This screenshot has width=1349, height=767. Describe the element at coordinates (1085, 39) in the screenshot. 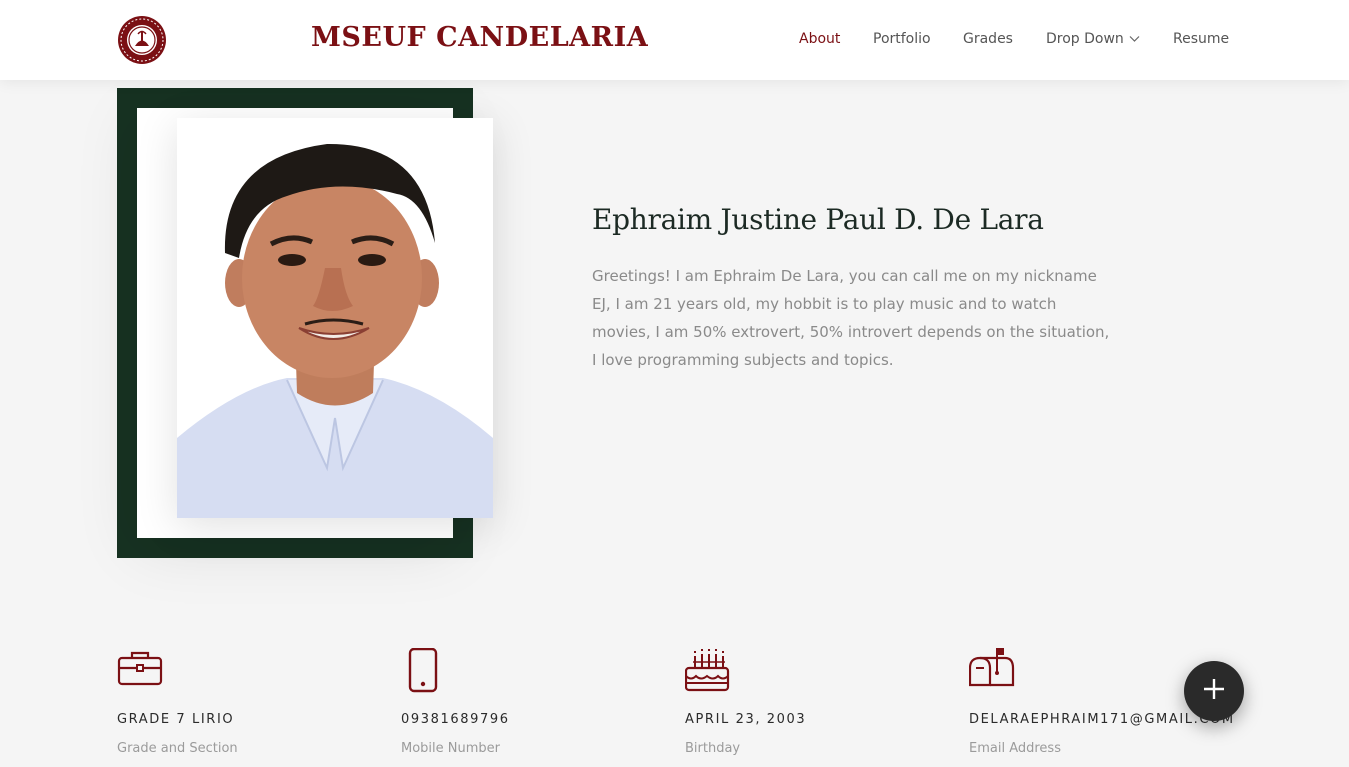

I see `nav-drop-down-label: Drop Down` at that location.